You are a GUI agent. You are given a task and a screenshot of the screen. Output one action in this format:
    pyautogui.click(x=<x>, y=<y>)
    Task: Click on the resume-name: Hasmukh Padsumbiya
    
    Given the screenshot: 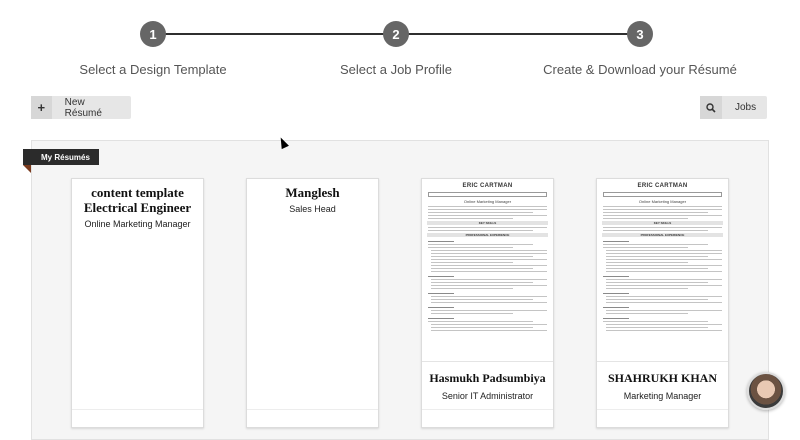 What is the action you would take?
    pyautogui.click(x=487, y=378)
    